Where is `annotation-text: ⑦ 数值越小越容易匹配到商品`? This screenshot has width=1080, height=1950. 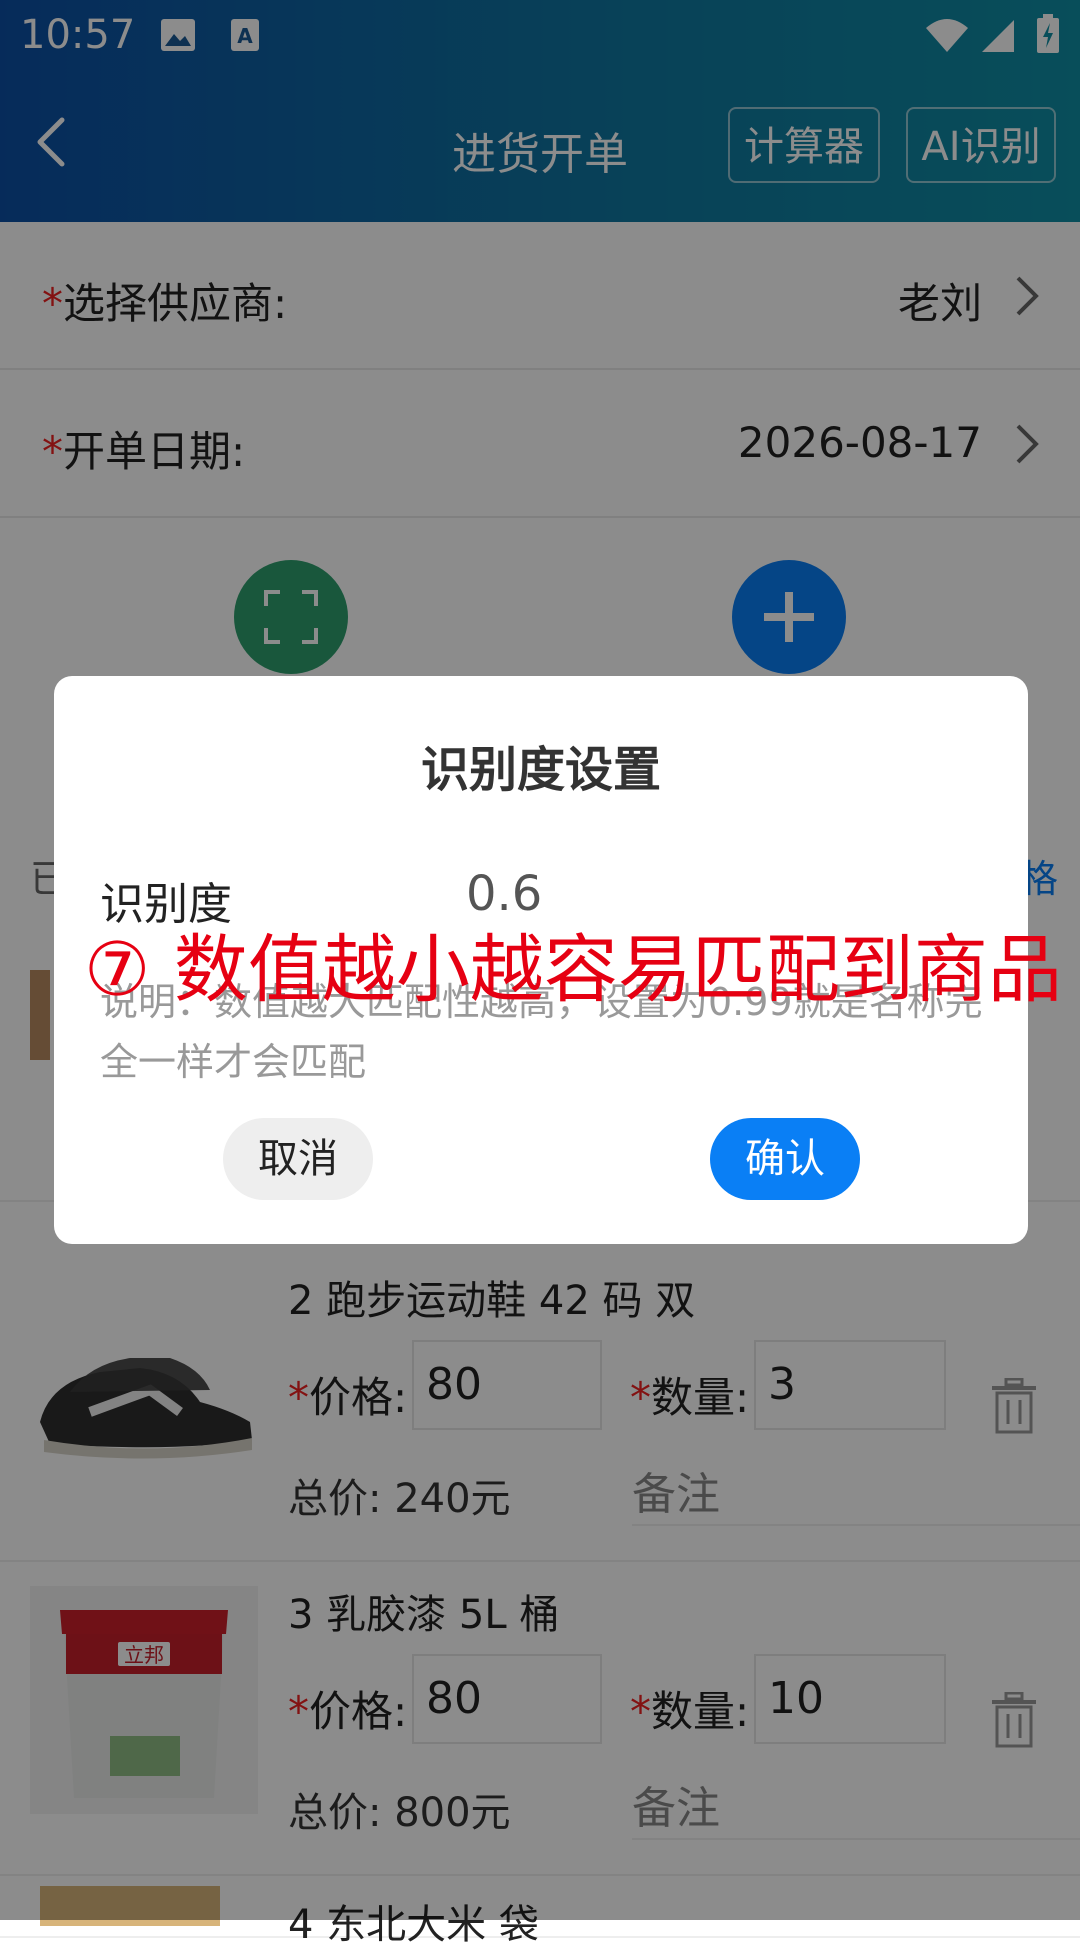
annotation-text: ⑦ 数值越小越容易匹配到商品 is located at coordinates (573, 970).